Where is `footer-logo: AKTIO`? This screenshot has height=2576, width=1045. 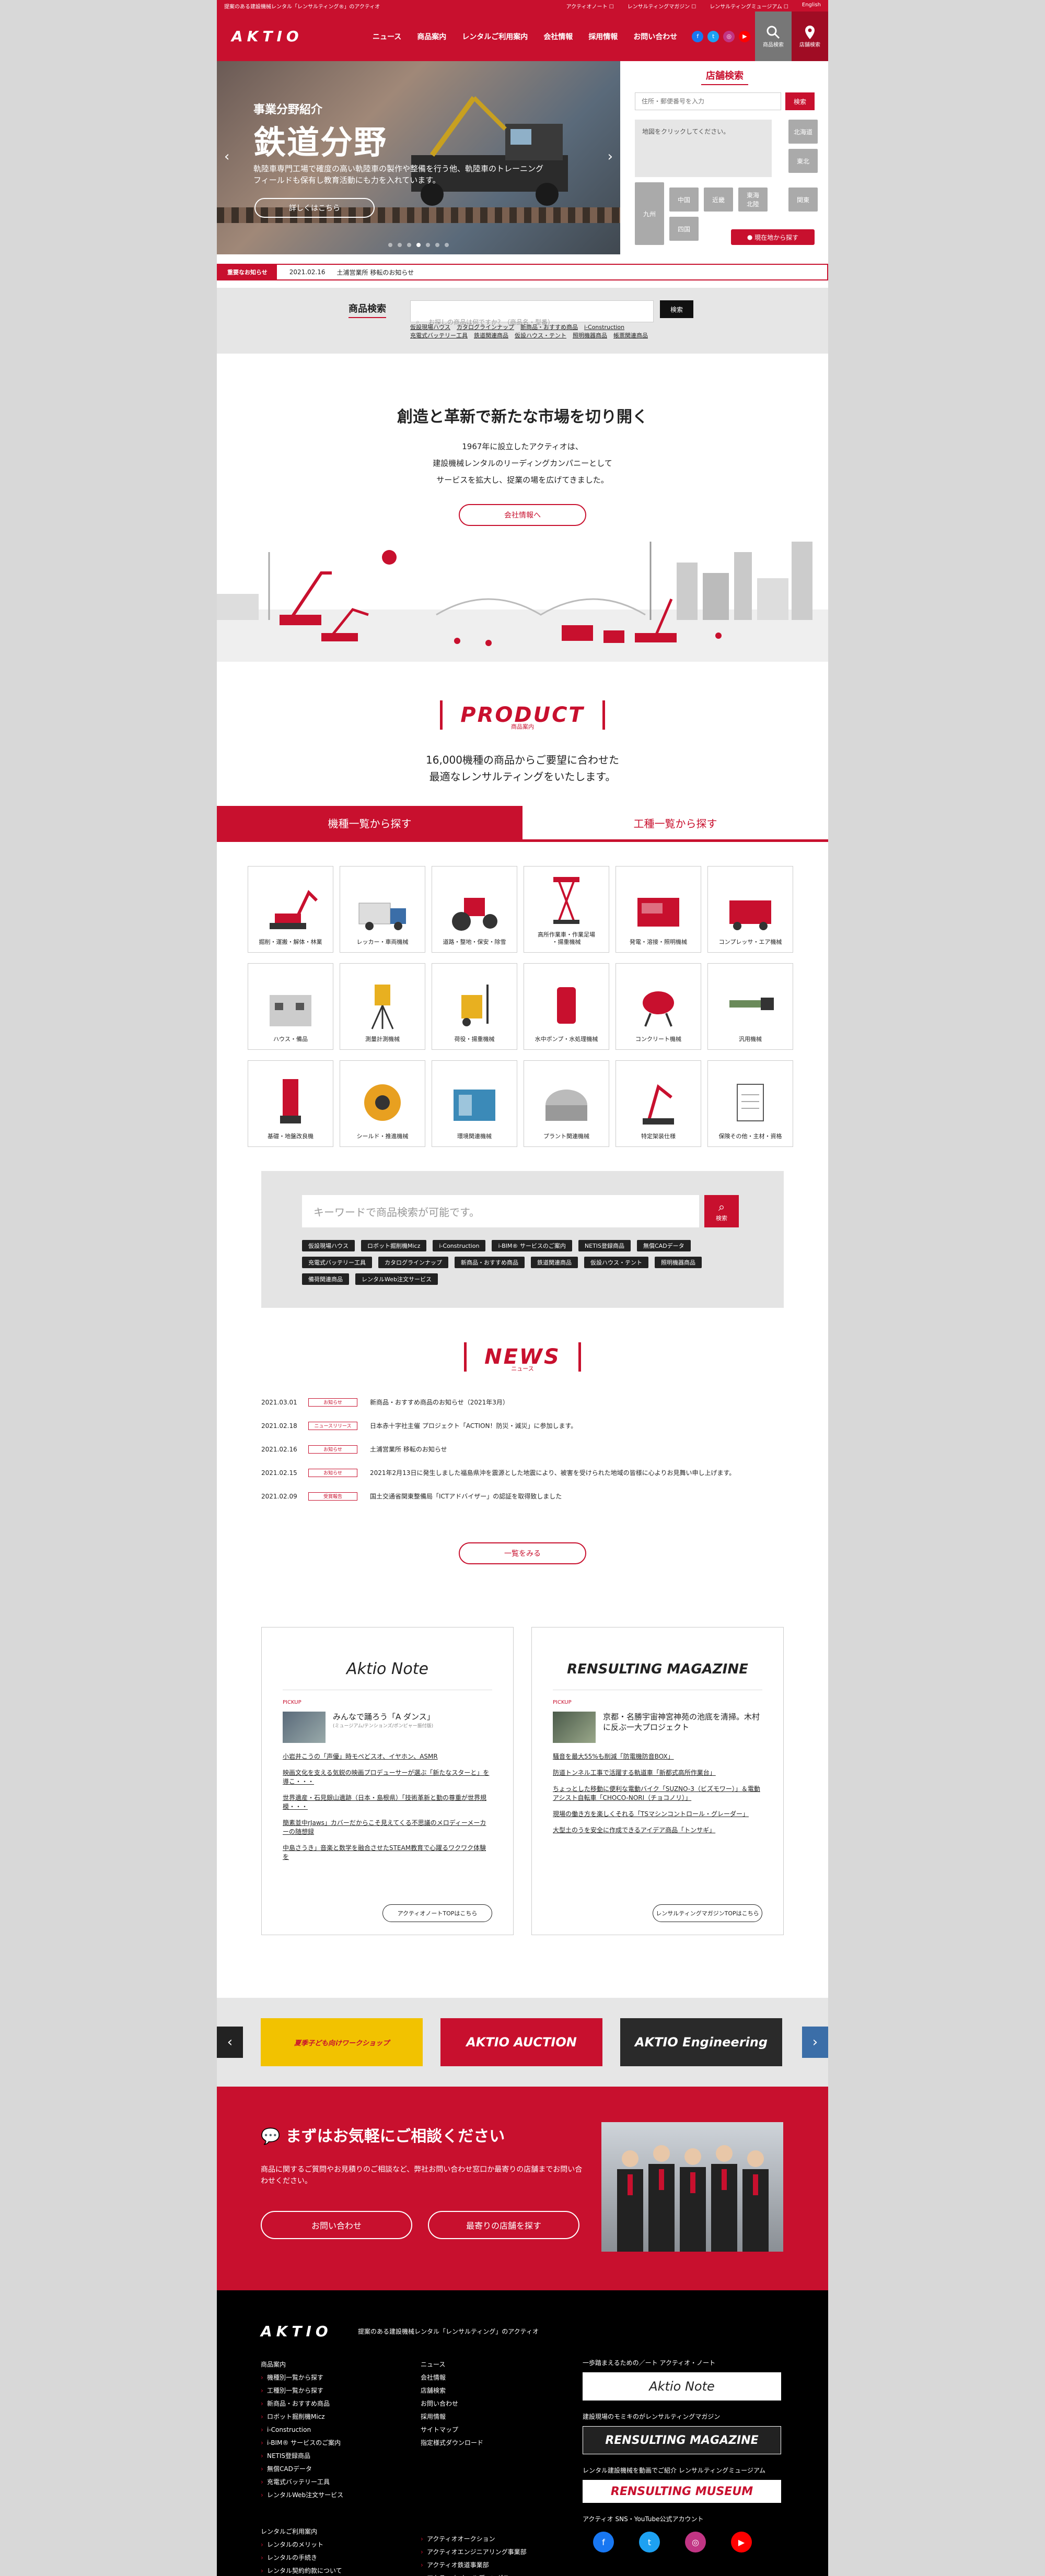 footer-logo: AKTIO is located at coordinates (544, 2331).